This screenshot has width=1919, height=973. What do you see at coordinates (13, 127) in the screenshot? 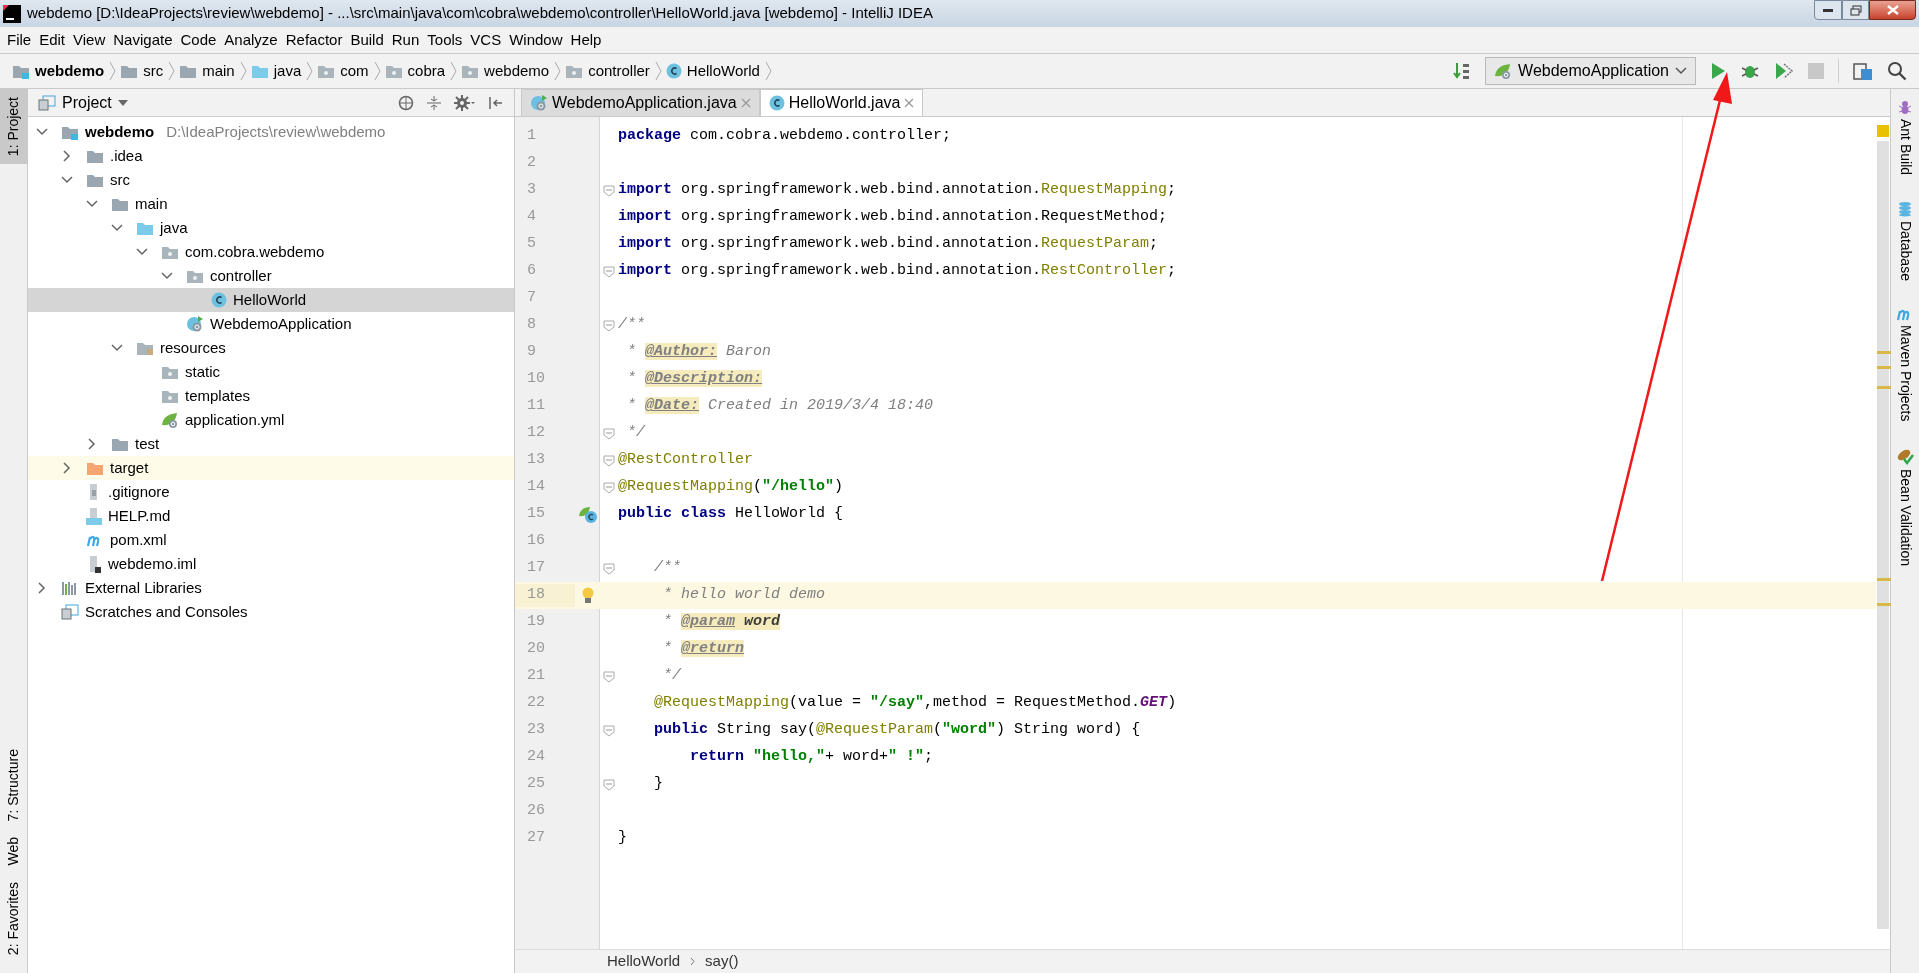
I see `tool-window-tab: 1: Project` at bounding box center [13, 127].